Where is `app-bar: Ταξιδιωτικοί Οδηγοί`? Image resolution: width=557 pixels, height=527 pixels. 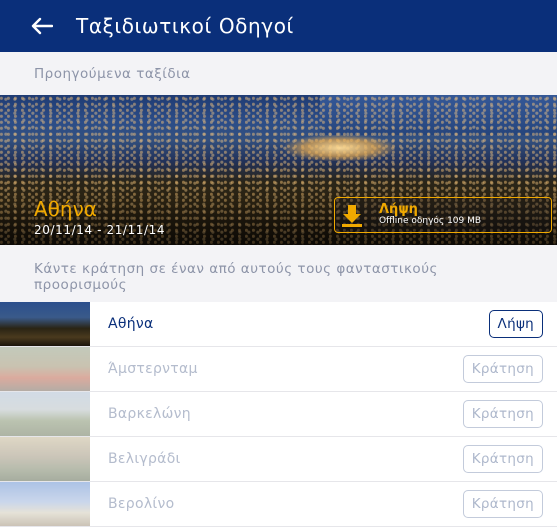 app-bar: Ταξιδιωτικοί Οδηγοί is located at coordinates (278, 26).